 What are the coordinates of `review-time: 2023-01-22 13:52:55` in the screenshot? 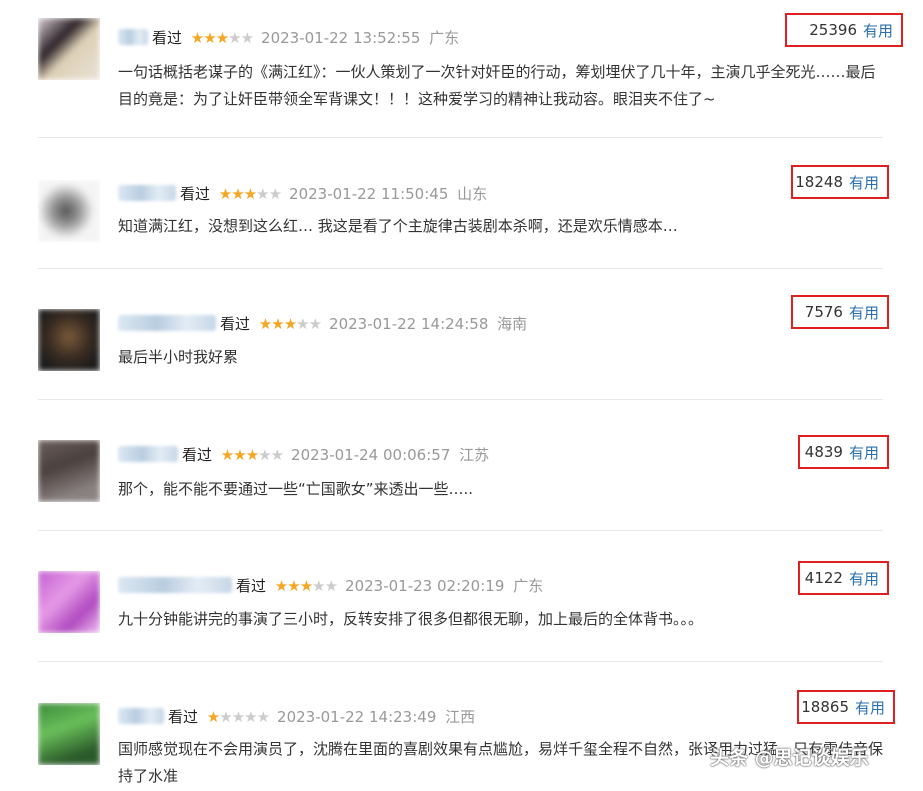 It's located at (341, 38).